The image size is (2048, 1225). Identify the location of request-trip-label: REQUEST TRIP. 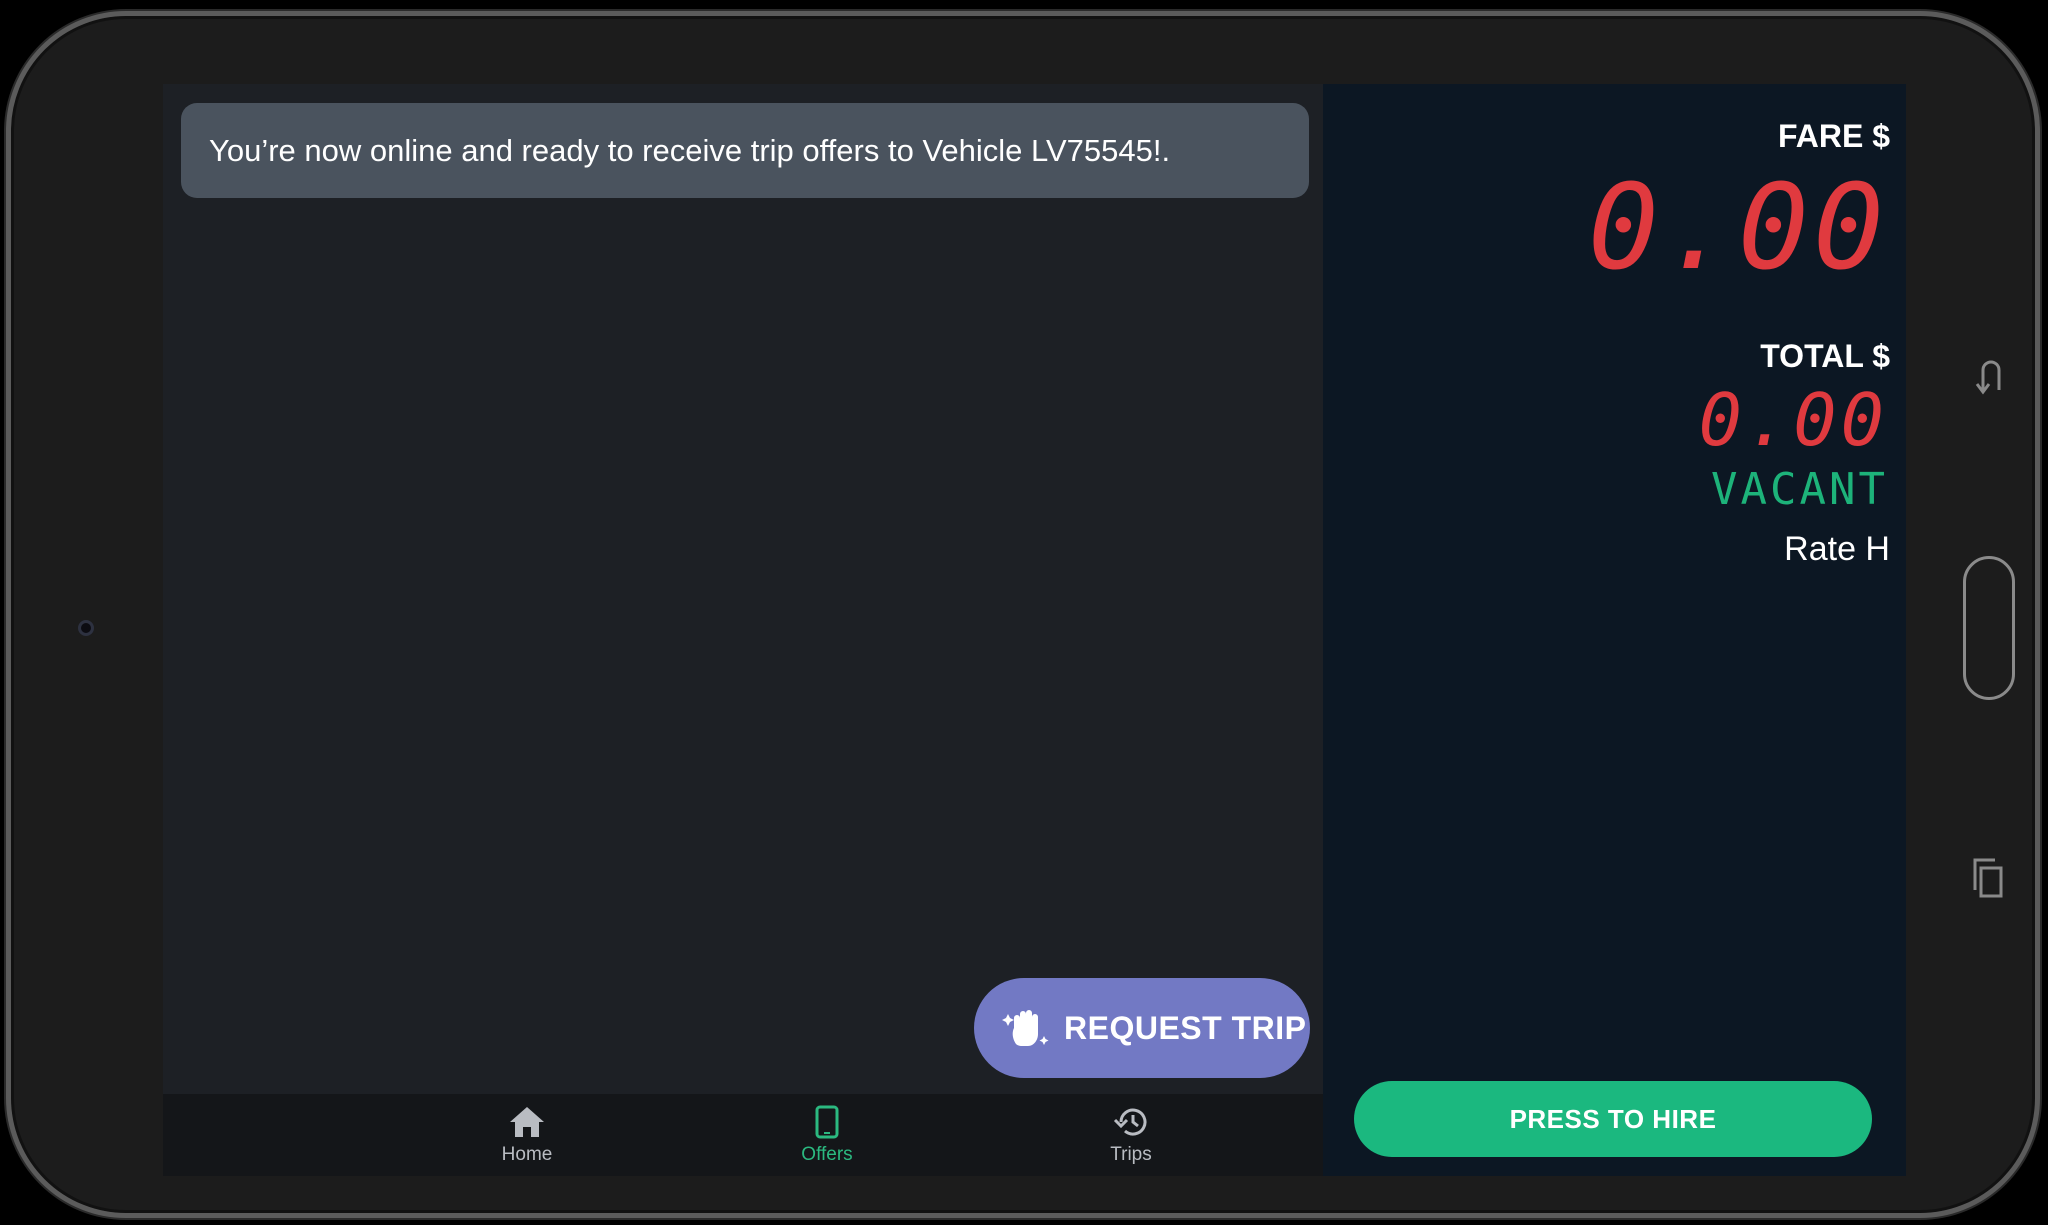
(1185, 1027).